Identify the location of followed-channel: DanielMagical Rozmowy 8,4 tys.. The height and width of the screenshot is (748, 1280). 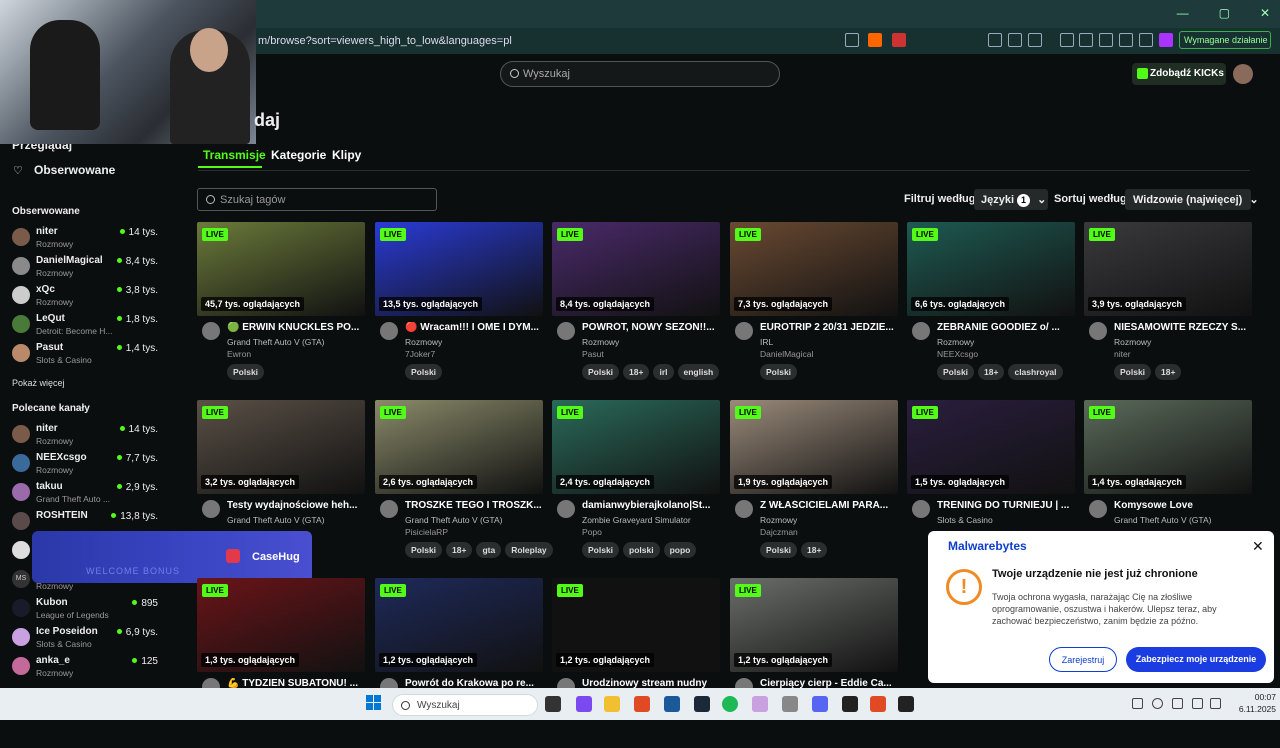
(87, 267).